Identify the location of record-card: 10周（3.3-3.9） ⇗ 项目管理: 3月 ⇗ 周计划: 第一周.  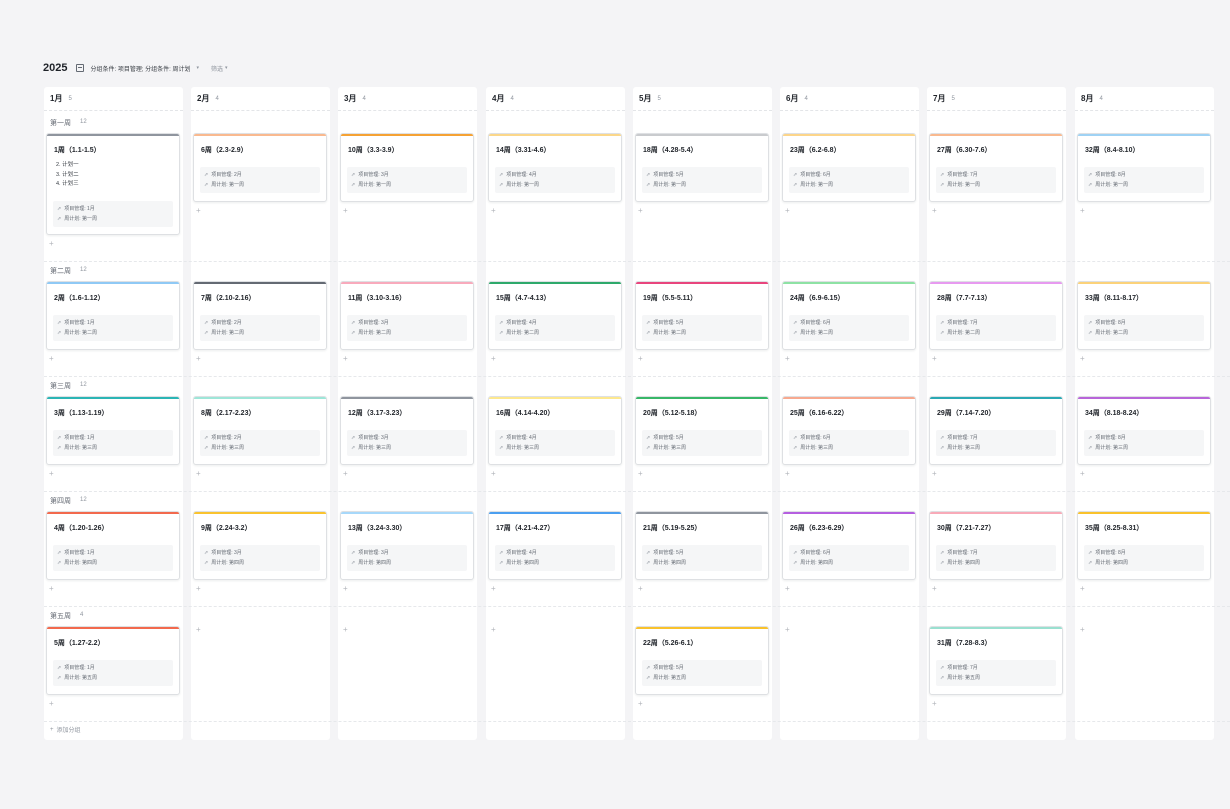
(407, 167).